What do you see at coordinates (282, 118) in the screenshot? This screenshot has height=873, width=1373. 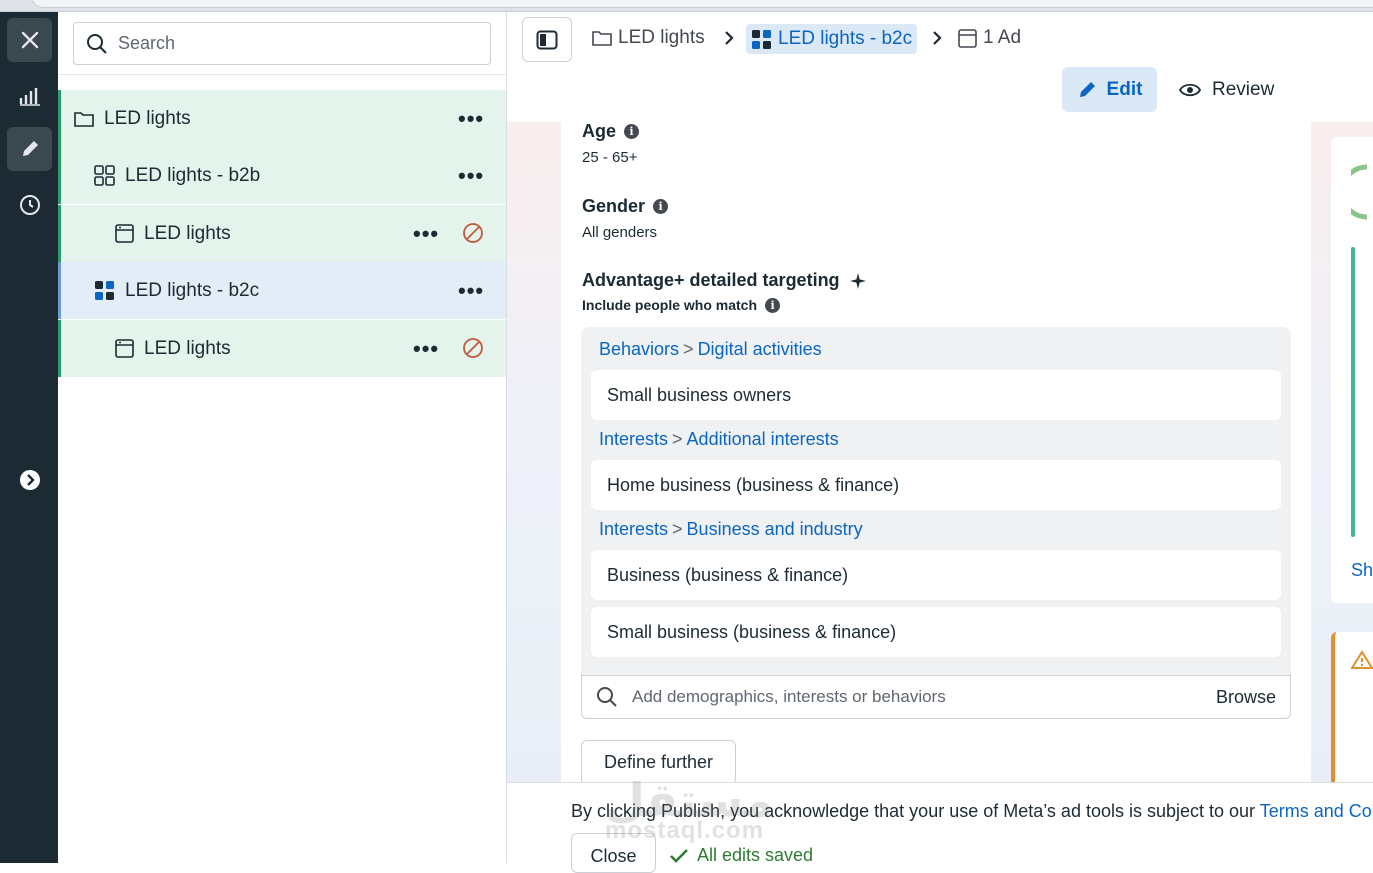 I see `tree-item-campaign: LED lights •••` at bounding box center [282, 118].